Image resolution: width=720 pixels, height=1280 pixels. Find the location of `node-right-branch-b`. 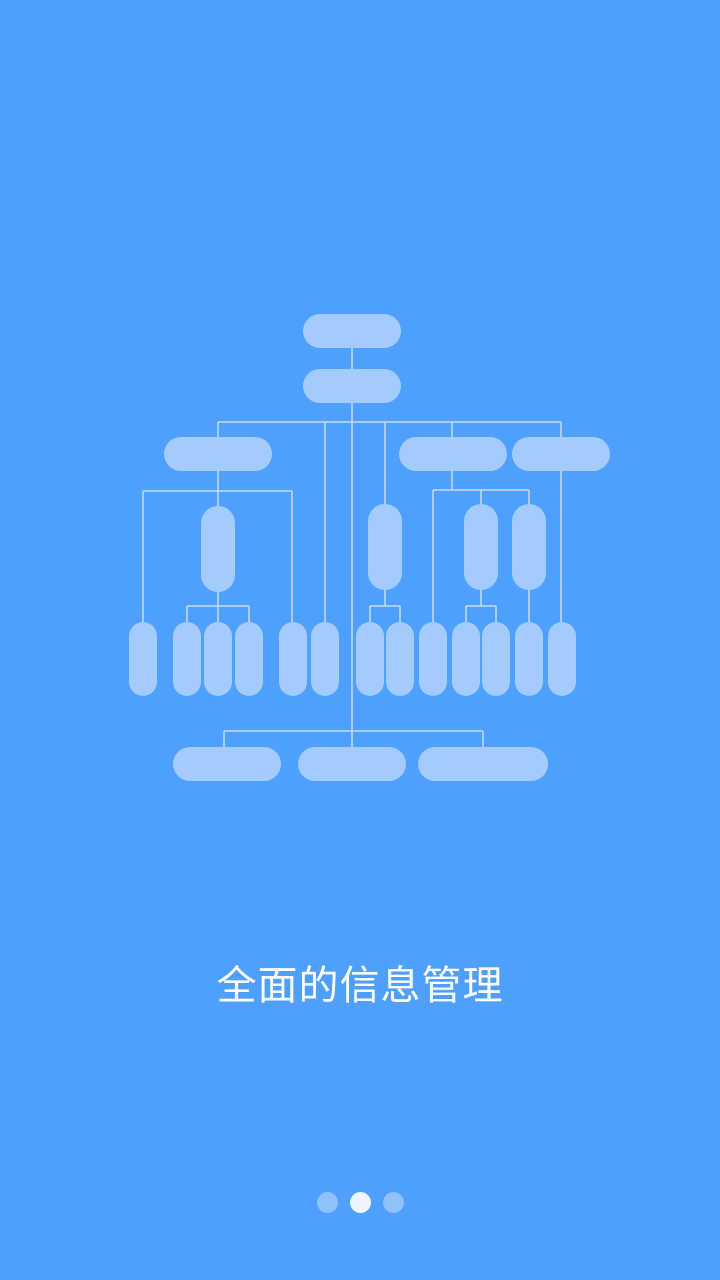

node-right-branch-b is located at coordinates (561, 454).